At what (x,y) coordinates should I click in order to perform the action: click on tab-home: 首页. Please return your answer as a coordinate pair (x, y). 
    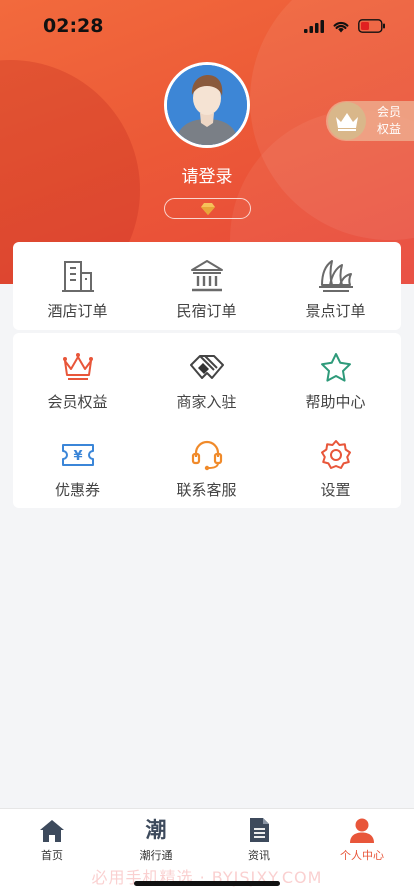
    Looking at the image, I should click on (52, 839).